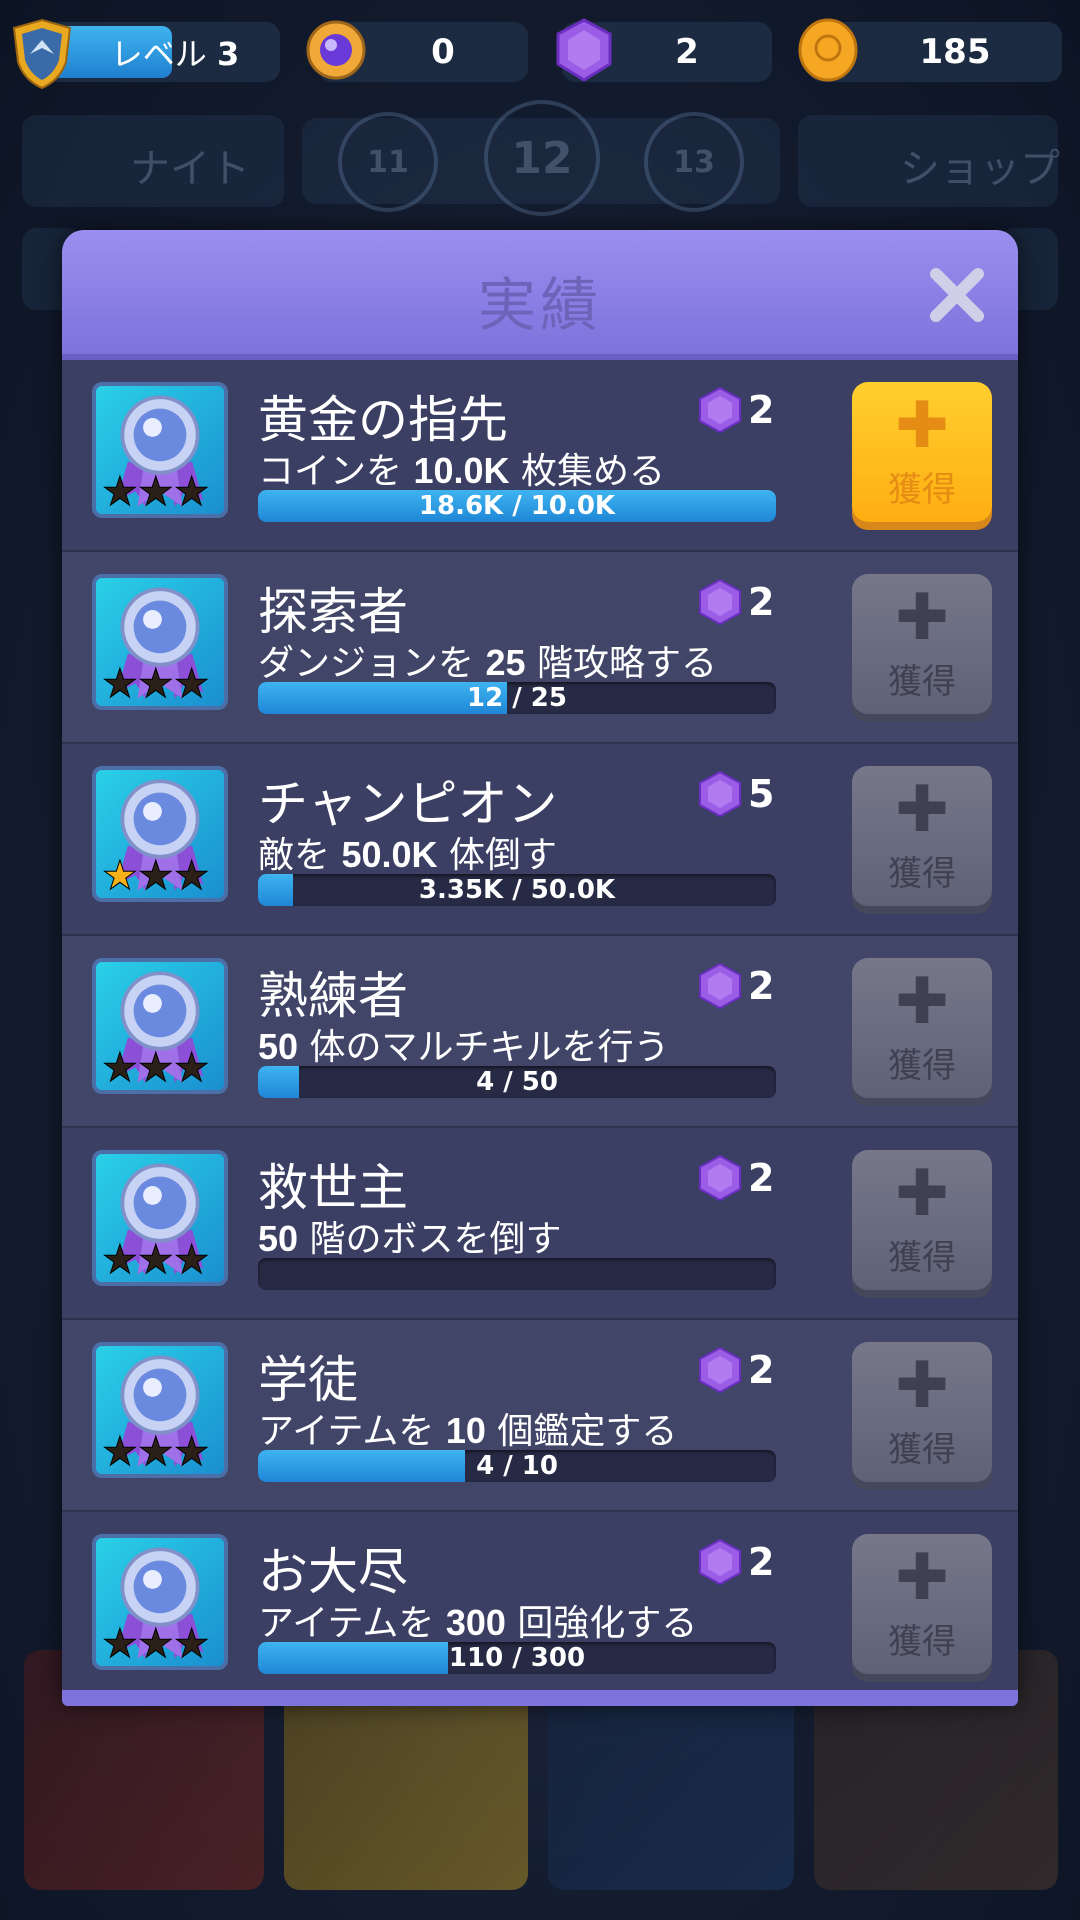 The width and height of the screenshot is (1080, 1920). Describe the element at coordinates (484, 1047) in the screenshot. I see `desc-post: 体のマルチキルを行う` at that location.